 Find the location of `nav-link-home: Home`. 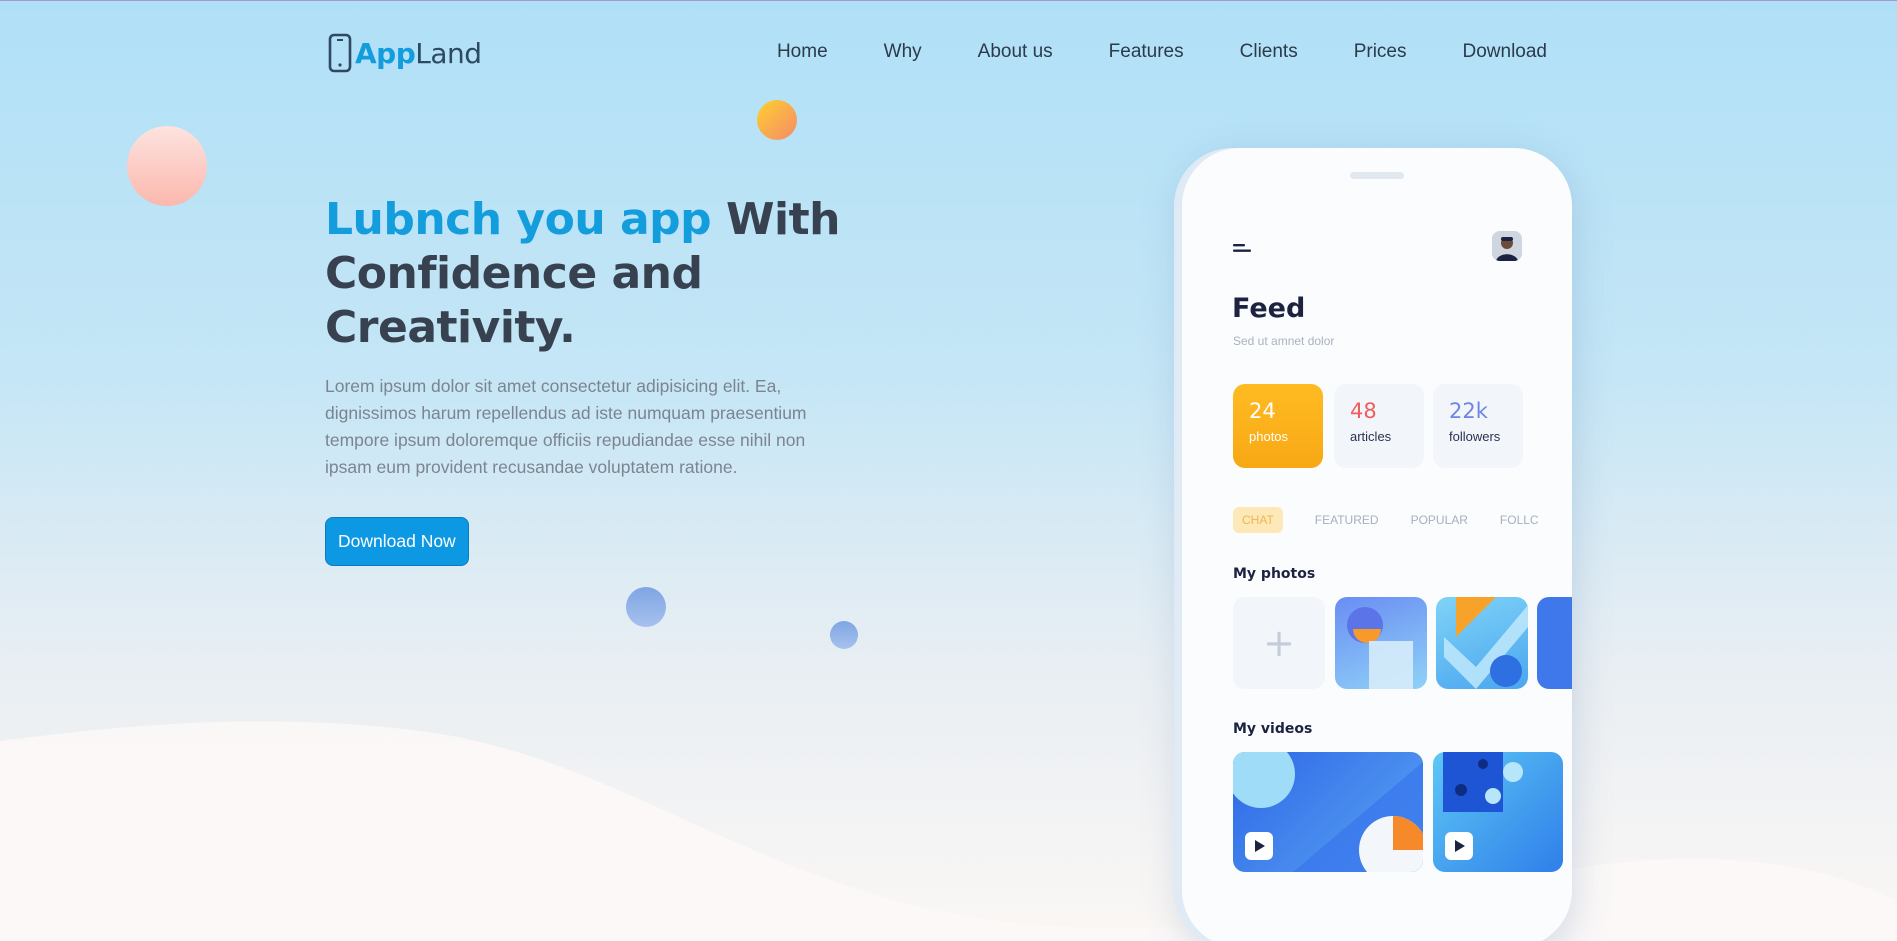

nav-link-home: Home is located at coordinates (802, 52).